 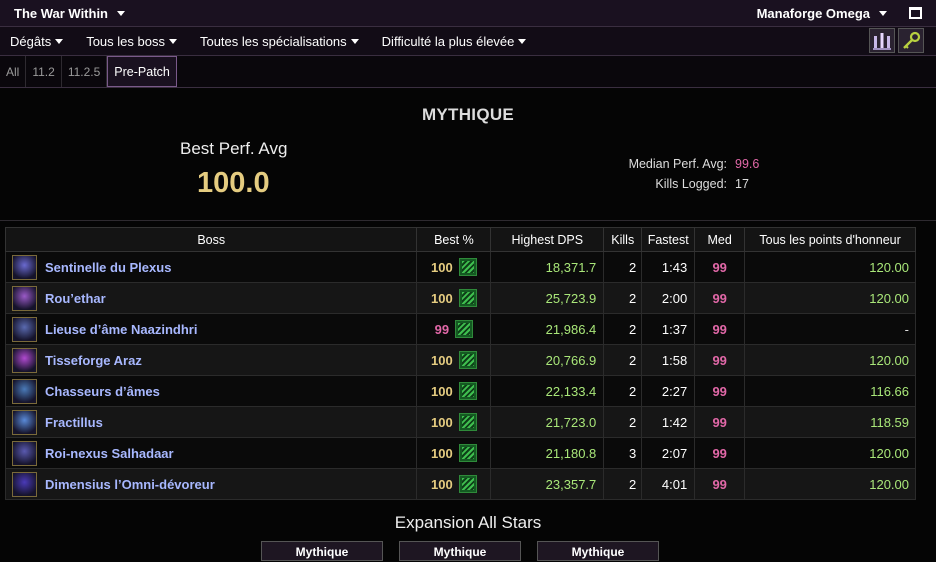 What do you see at coordinates (623, 239) in the screenshot?
I see `col-kills: Kills` at bounding box center [623, 239].